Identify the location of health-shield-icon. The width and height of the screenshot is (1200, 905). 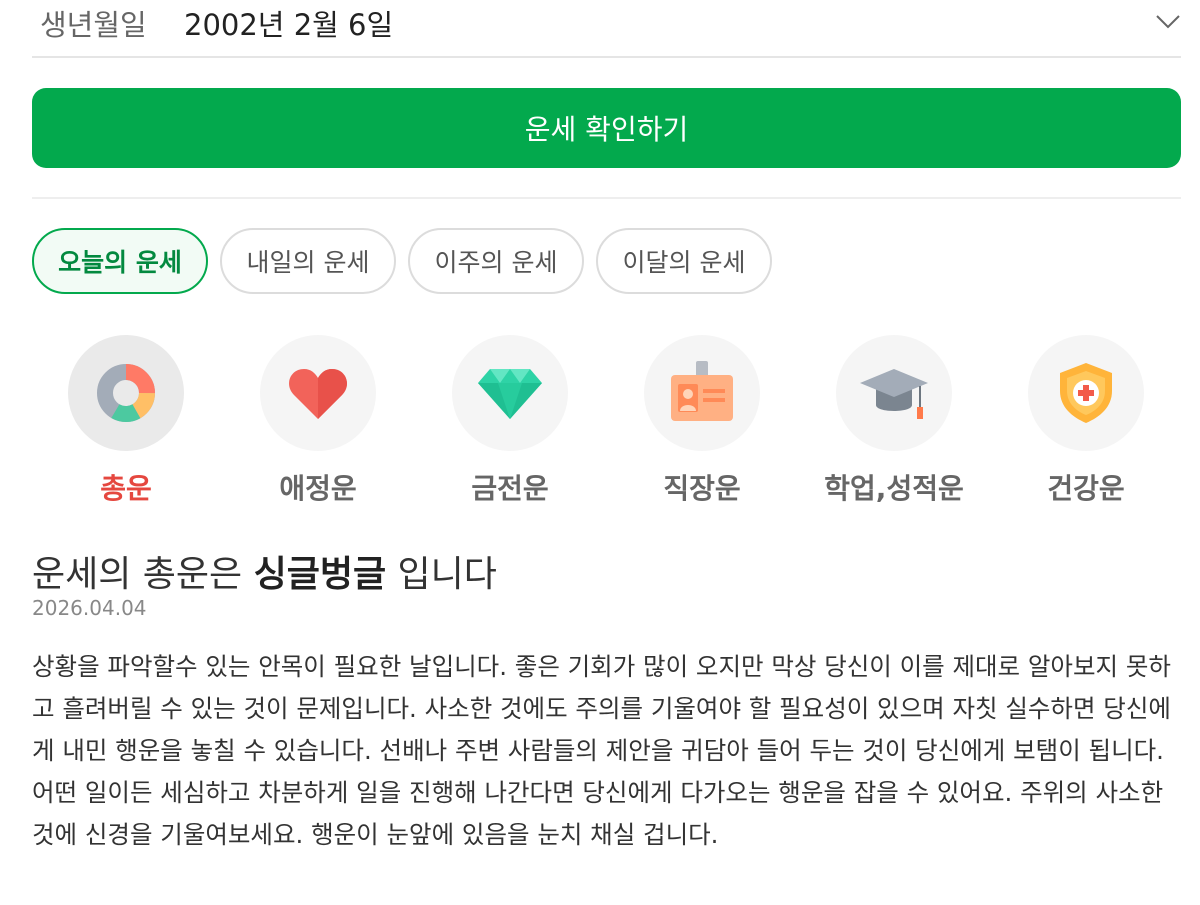
(1086, 393).